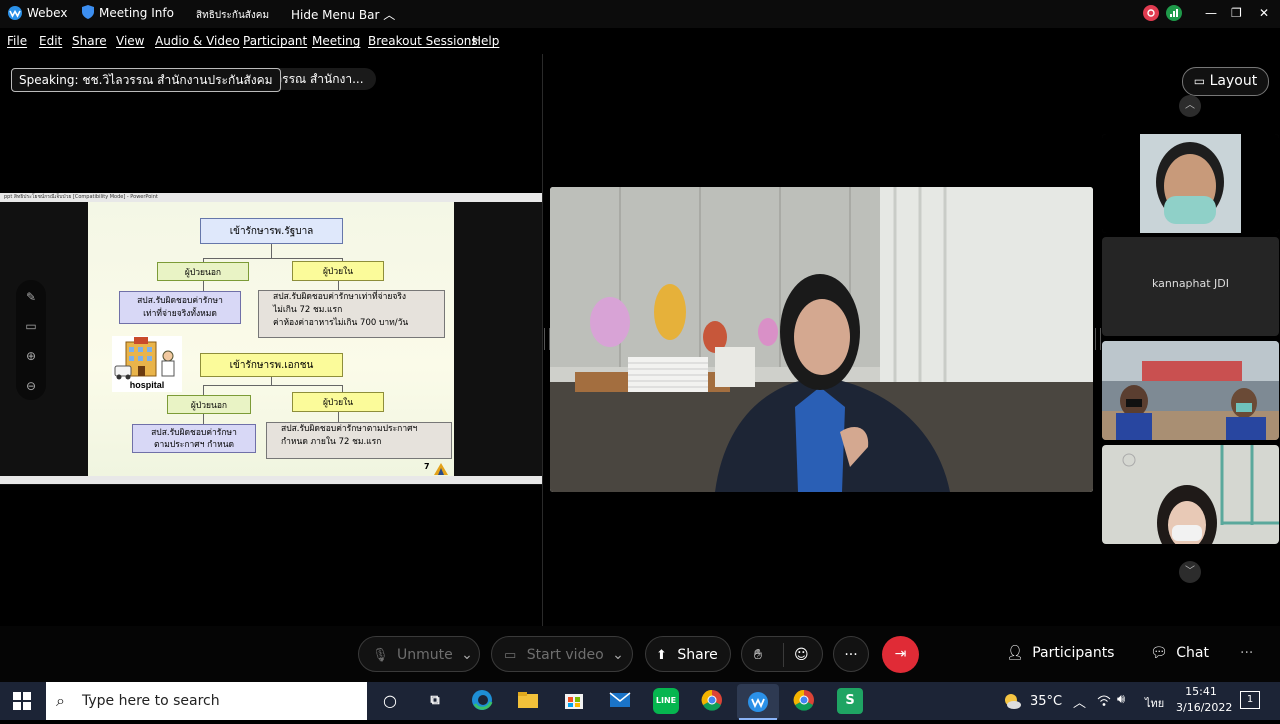  I want to click on shared-window-statusbar, so click(271, 480).